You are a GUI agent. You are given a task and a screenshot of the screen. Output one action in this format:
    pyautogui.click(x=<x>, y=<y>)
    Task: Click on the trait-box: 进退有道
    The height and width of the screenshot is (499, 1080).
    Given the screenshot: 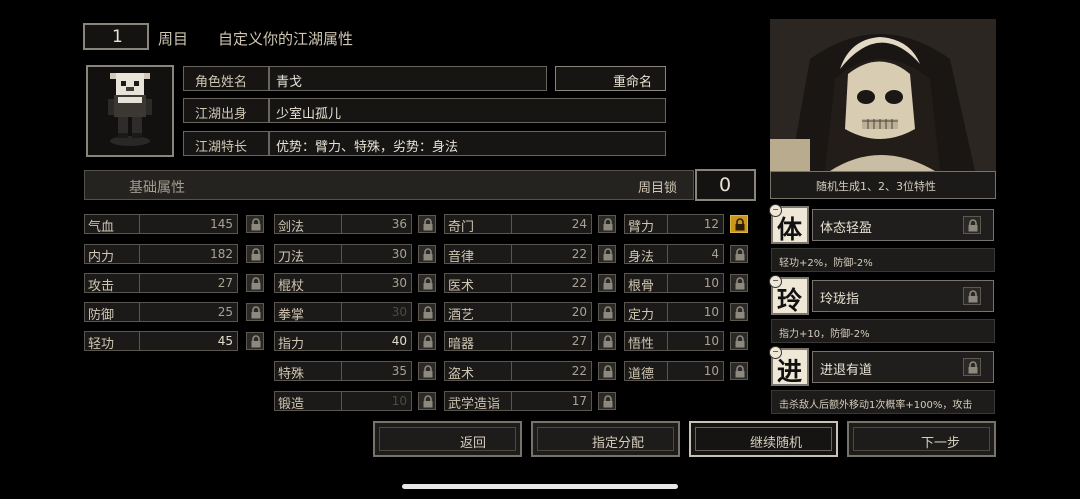 What is the action you would take?
    pyautogui.click(x=903, y=367)
    